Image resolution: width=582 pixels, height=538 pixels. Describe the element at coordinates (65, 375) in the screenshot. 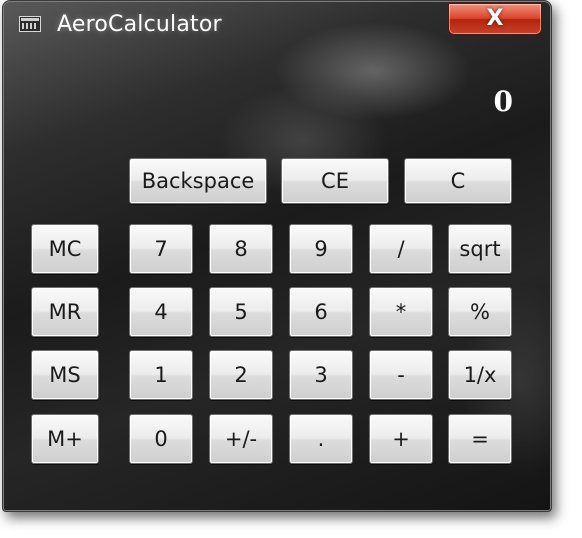

I see `memory-store-button: MS` at that location.